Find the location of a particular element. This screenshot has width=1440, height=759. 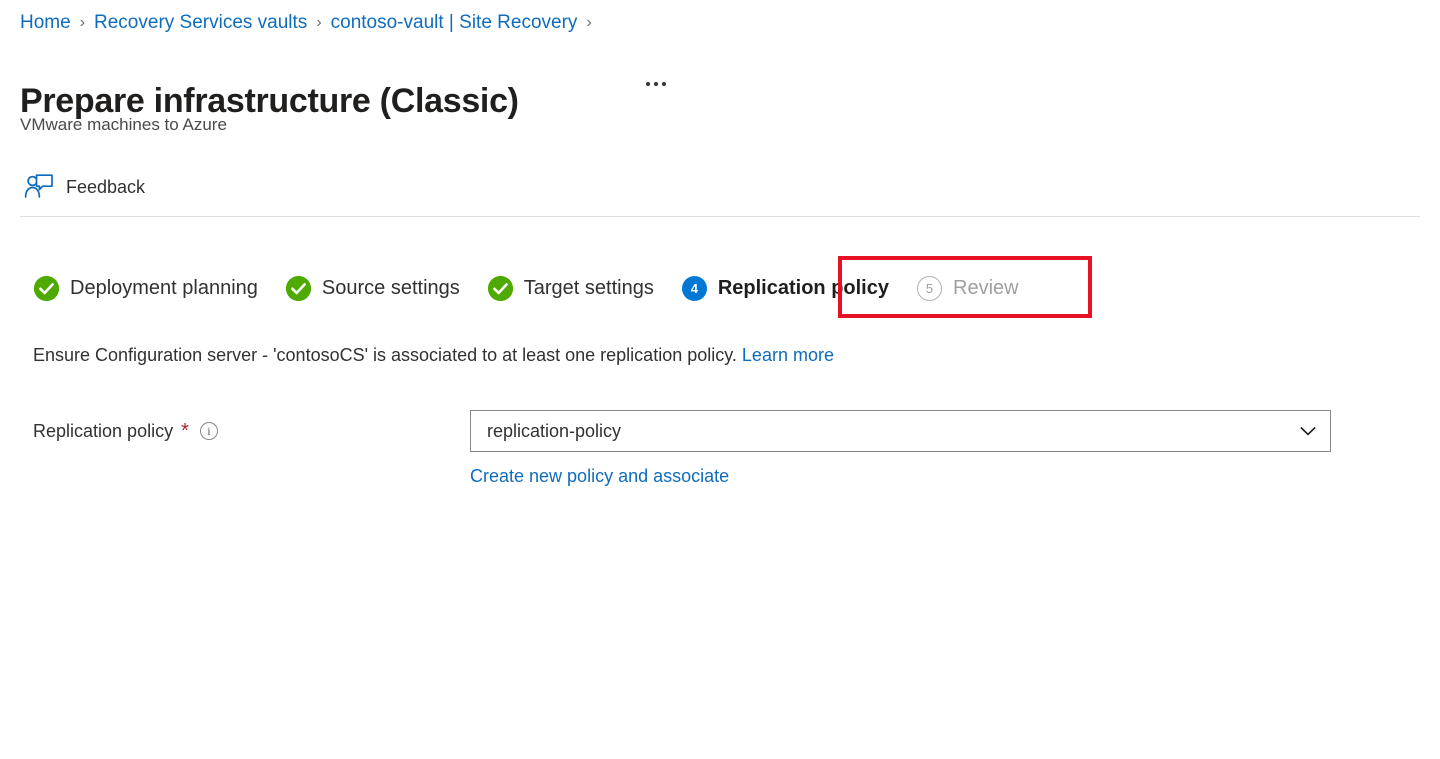

page-subtitle: VMware machines to Azure is located at coordinates (123, 124).